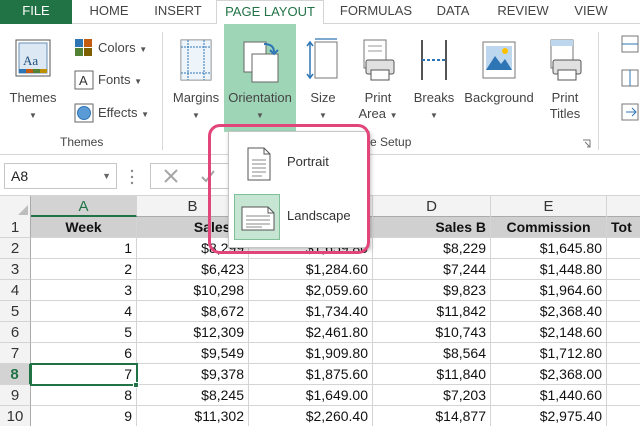 This screenshot has width=640, height=426. What do you see at coordinates (112, 81) in the screenshot?
I see `fonts-button: A Fonts ▼` at bounding box center [112, 81].